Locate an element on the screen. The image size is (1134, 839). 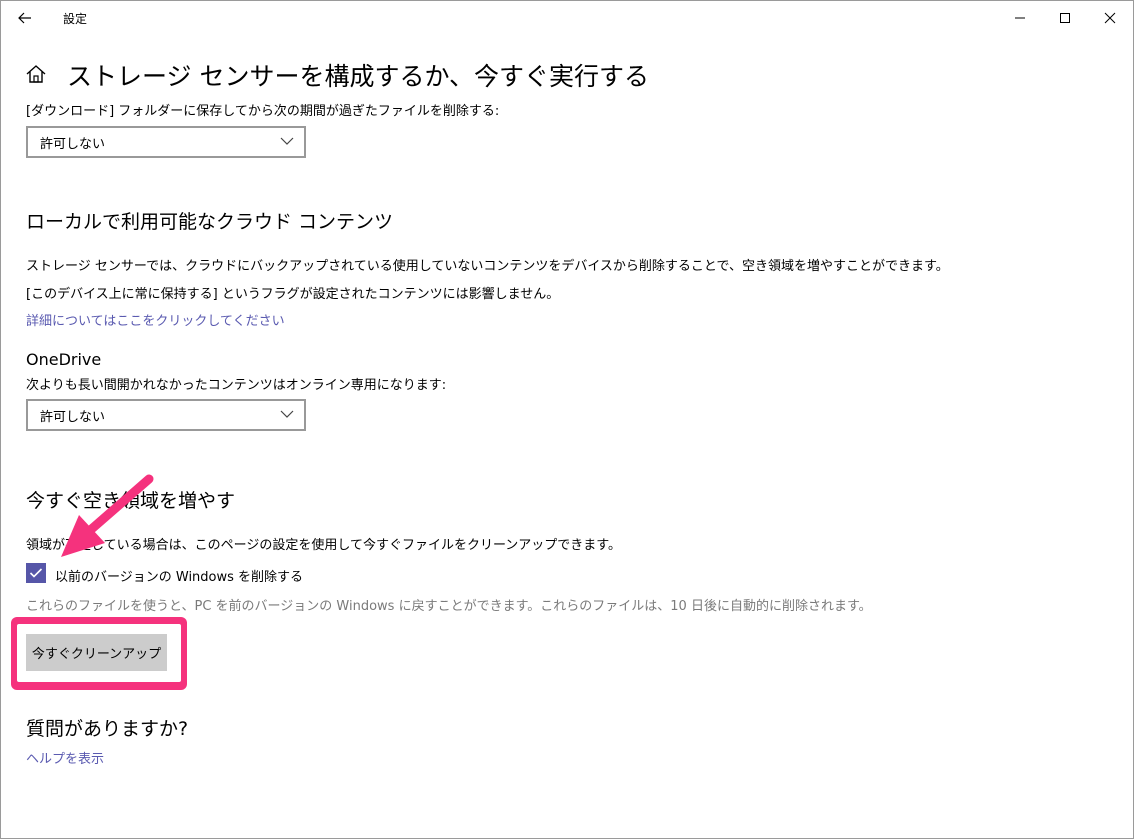
minimize-icon is located at coordinates (1020, 18).